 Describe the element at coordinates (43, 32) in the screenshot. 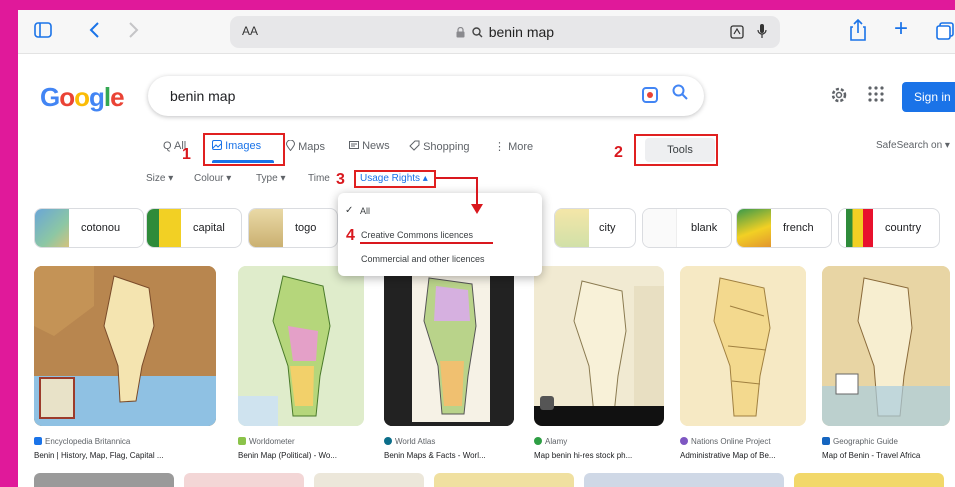

I see `sidebar-icon` at that location.